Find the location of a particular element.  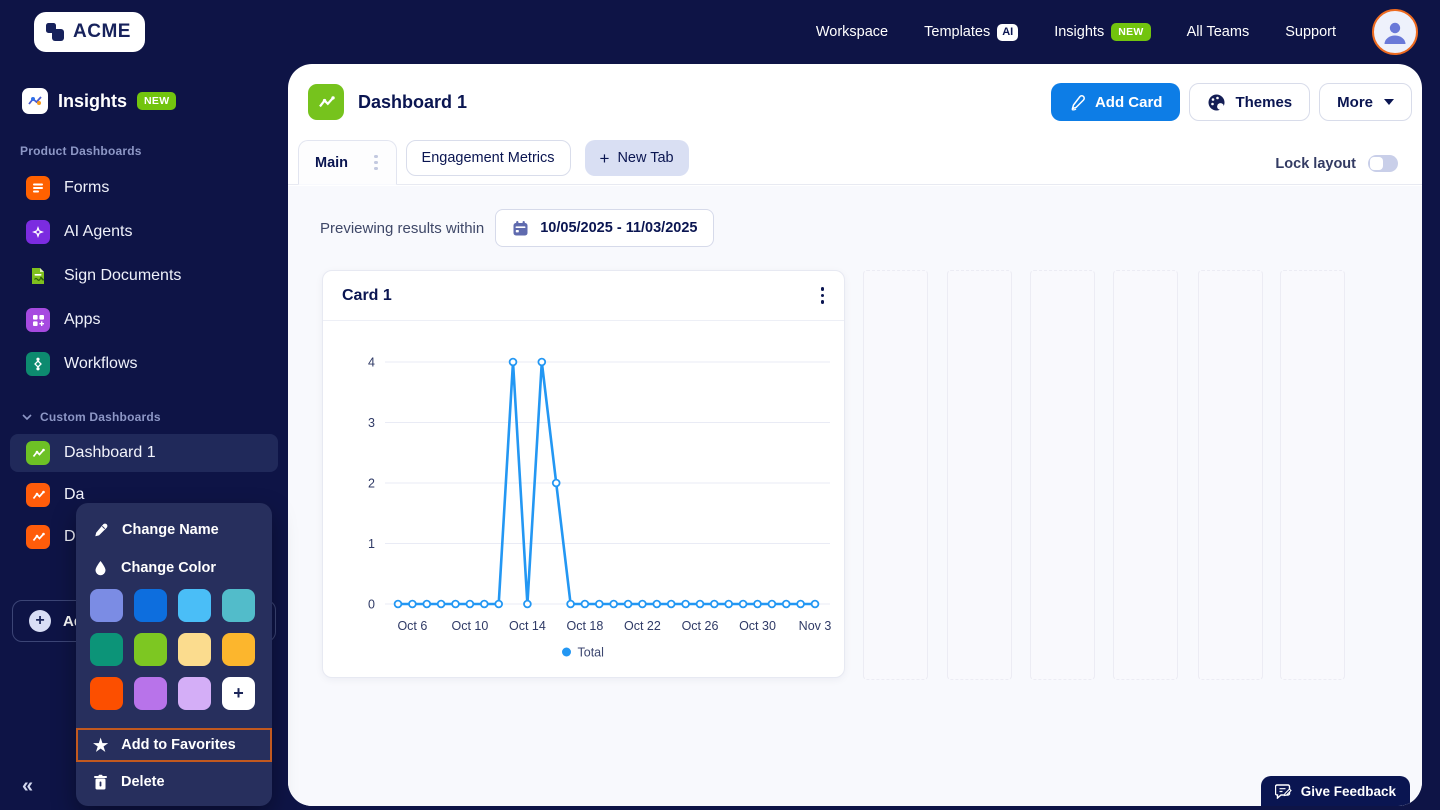

svg-text: 3 is located at coordinates (371, 423).